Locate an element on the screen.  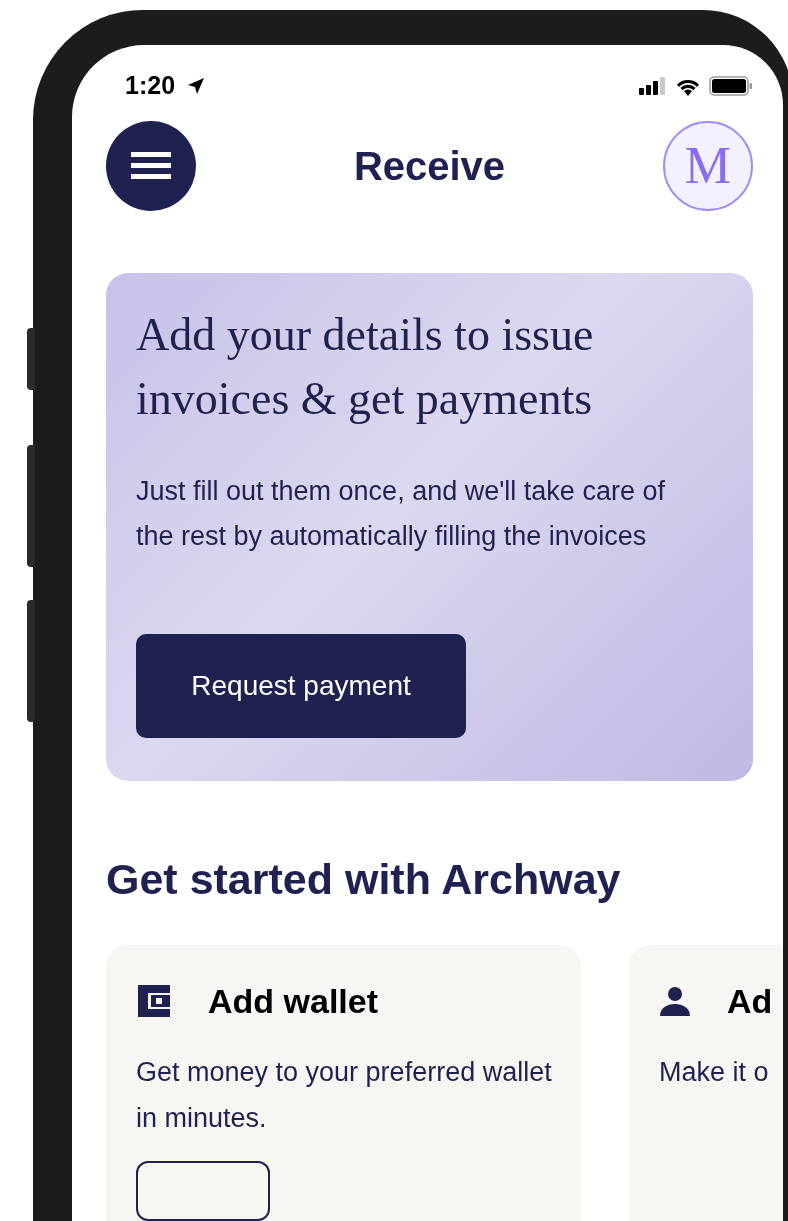
section-heading: Get started with Archway is located at coordinates (364, 879).